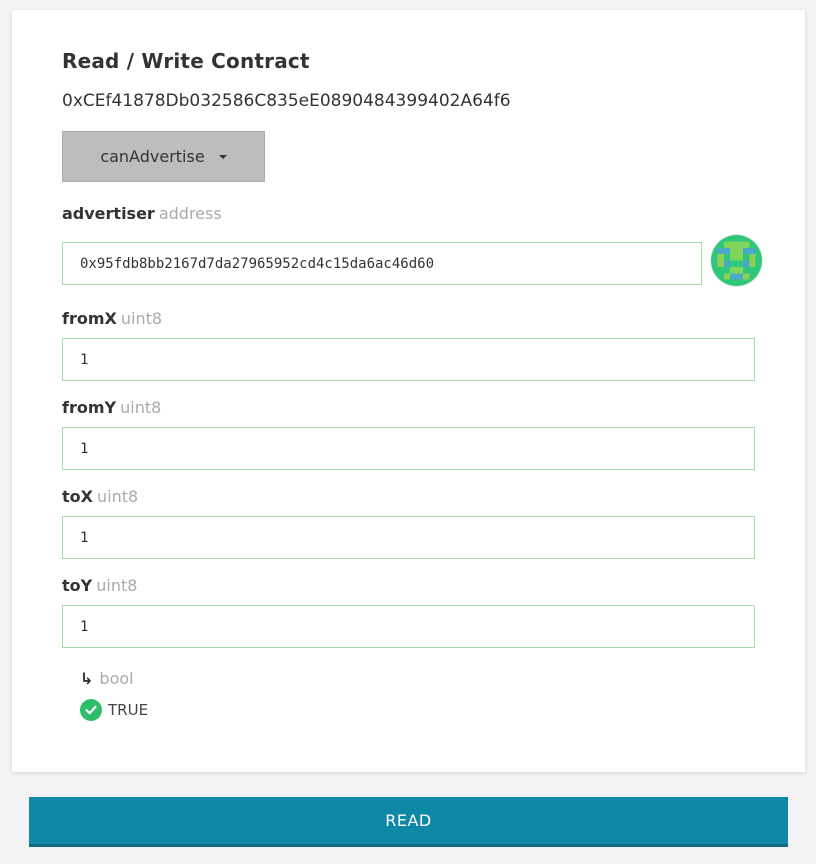 This screenshot has height=864, width=816. I want to click on param-label-advertiser: advertiser address, so click(142, 213).